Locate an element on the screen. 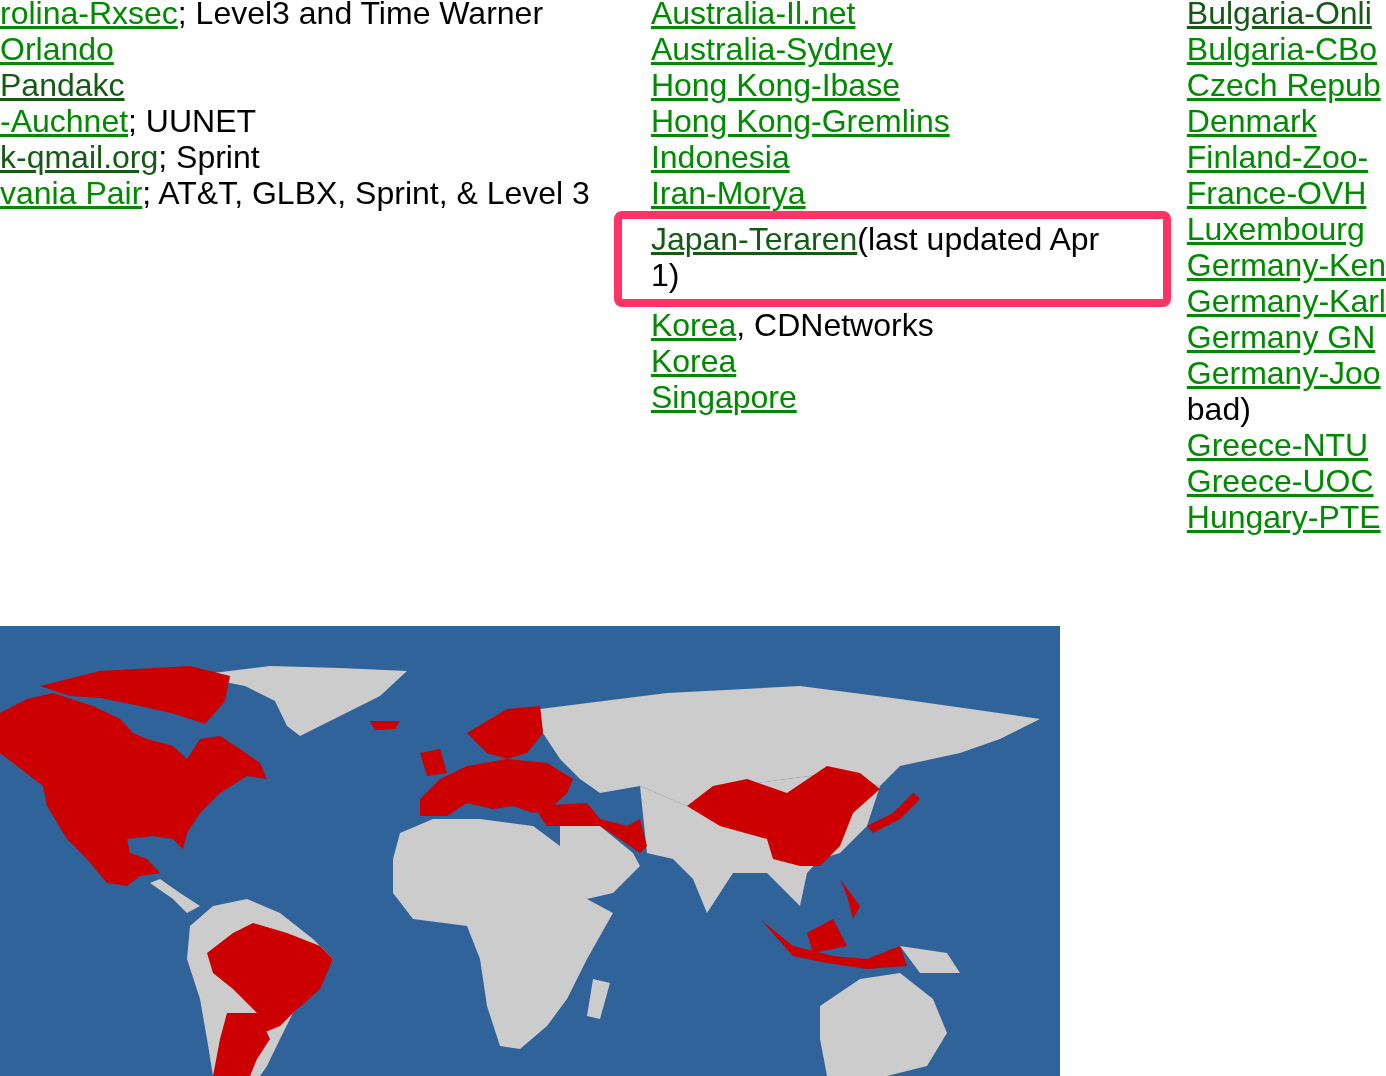 The height and width of the screenshot is (1076, 1386). note-text: ; Sprint is located at coordinates (209, 157).